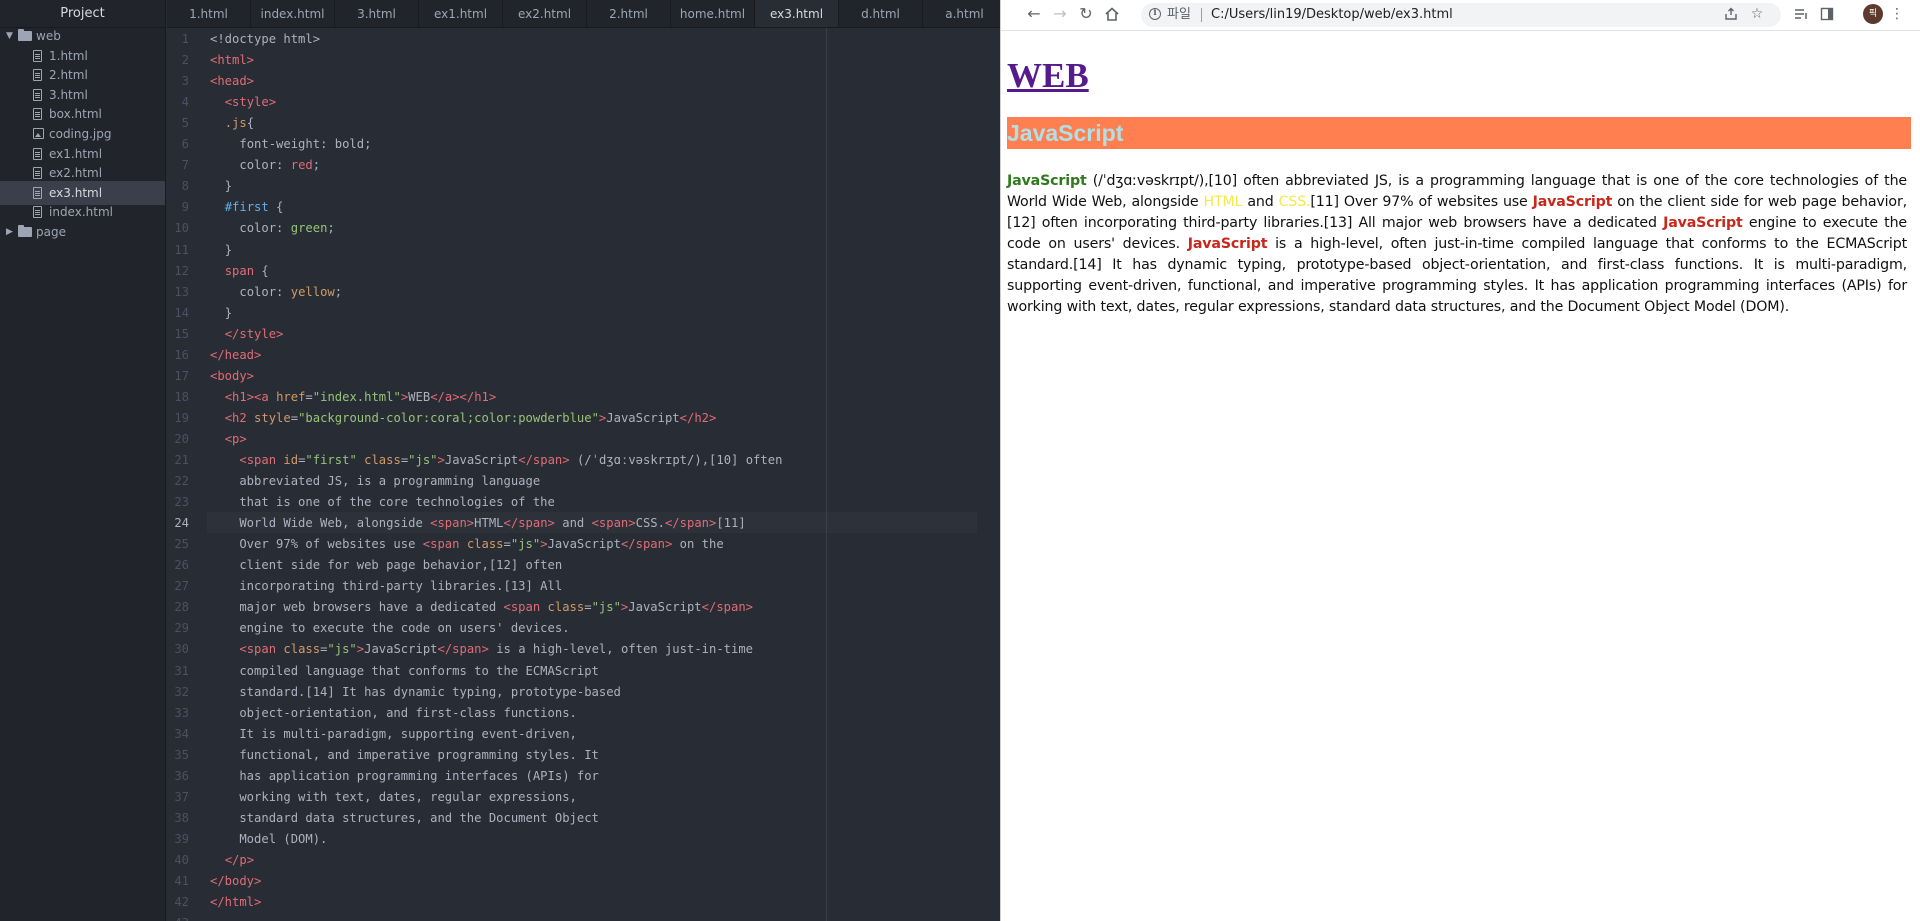 The width and height of the screenshot is (1920, 921). Describe the element at coordinates (961, 13) in the screenshot. I see `editor-tab: a.html` at that location.